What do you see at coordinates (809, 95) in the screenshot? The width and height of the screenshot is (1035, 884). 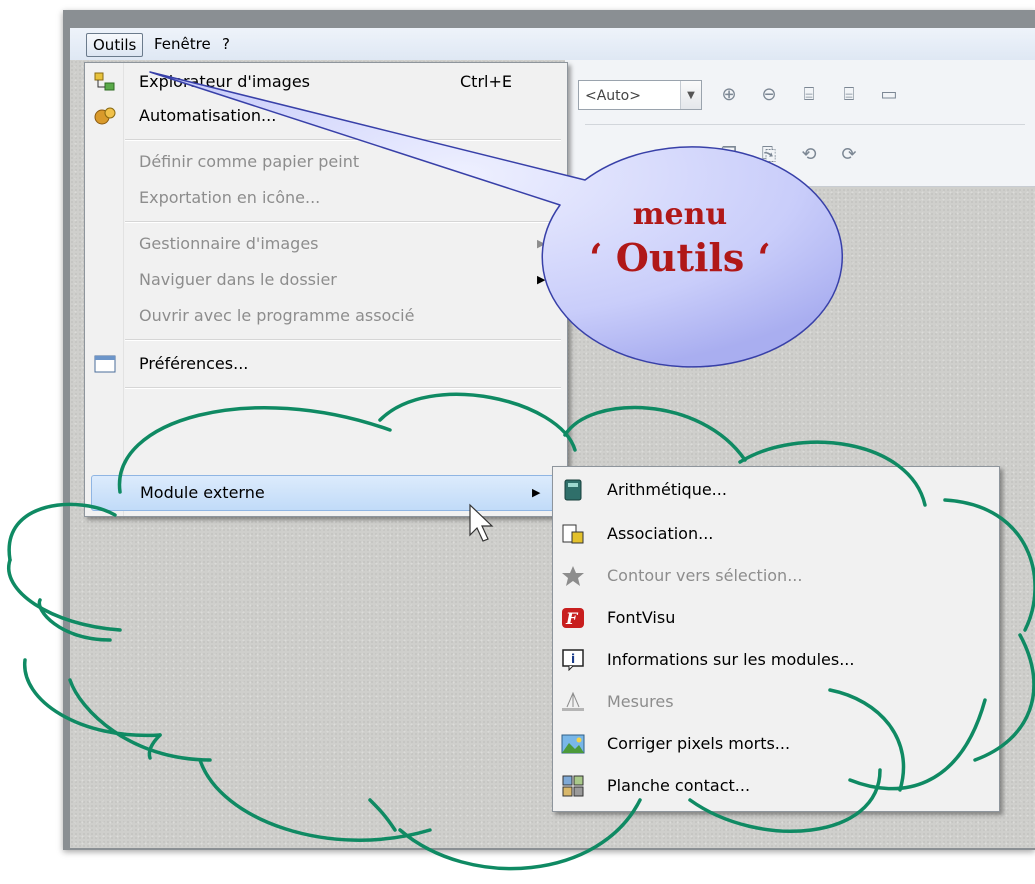 I see `fit-width-icon: ⌸` at bounding box center [809, 95].